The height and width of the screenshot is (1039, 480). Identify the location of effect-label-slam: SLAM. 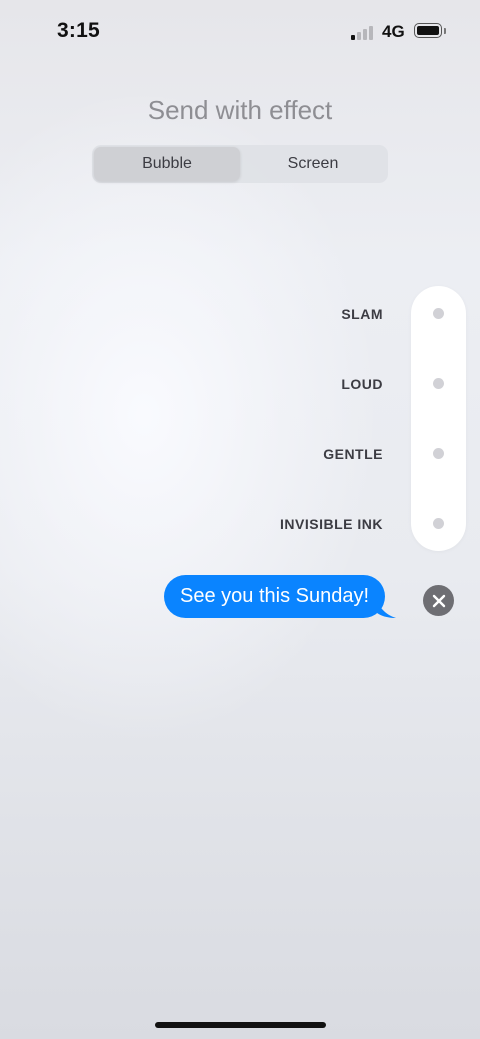
(362, 314).